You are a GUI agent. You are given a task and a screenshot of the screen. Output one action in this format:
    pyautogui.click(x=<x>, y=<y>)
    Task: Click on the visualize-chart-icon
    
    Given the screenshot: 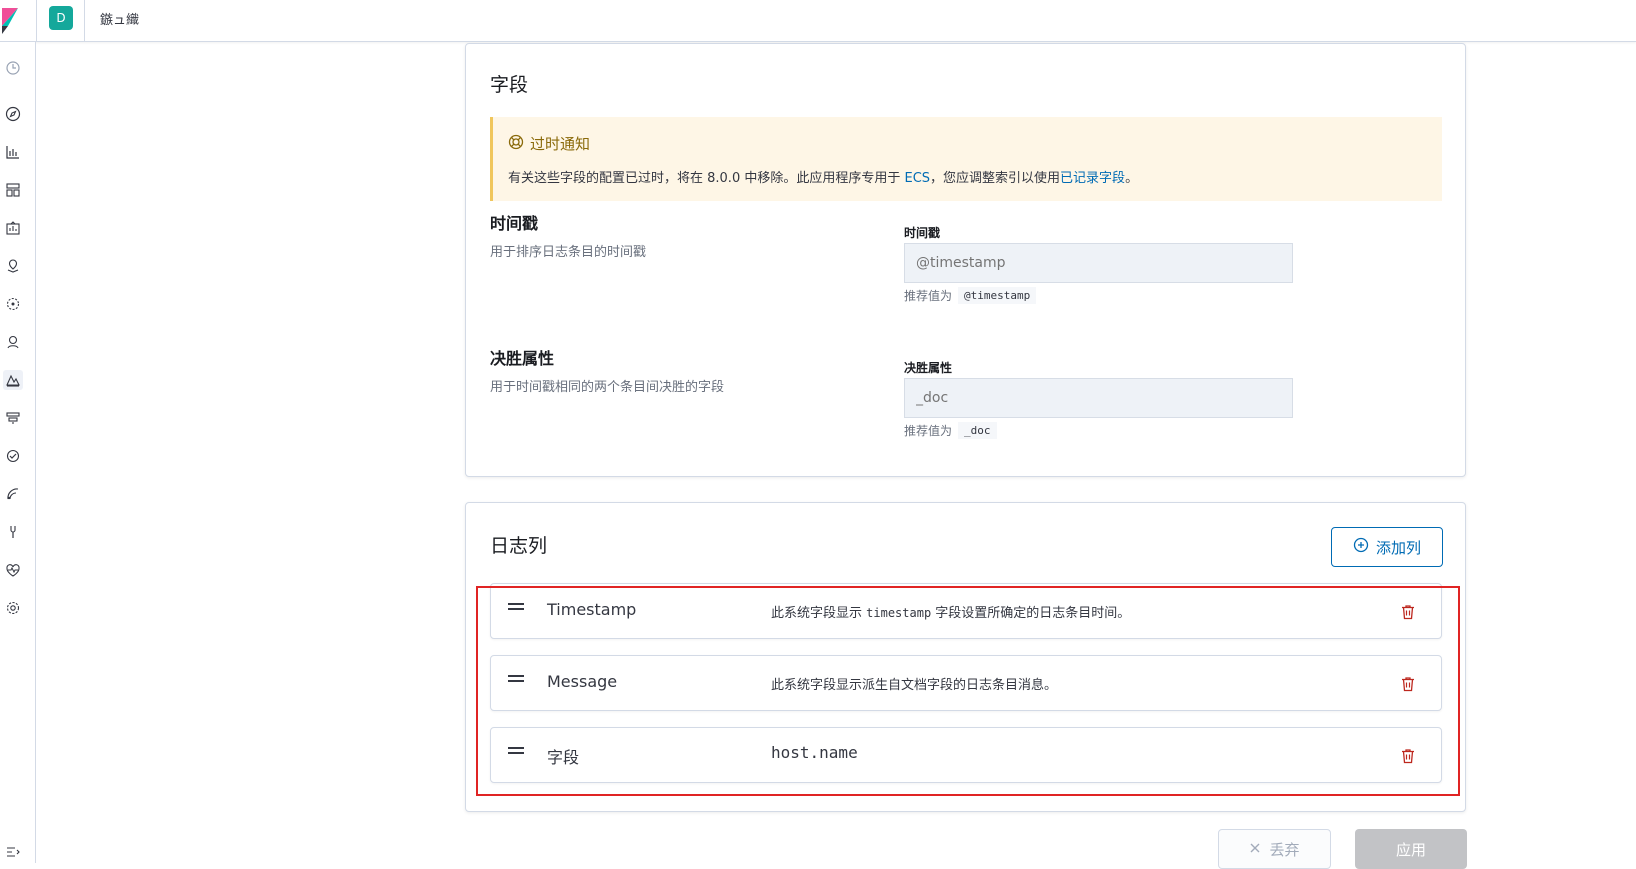 What is the action you would take?
    pyautogui.click(x=13, y=152)
    